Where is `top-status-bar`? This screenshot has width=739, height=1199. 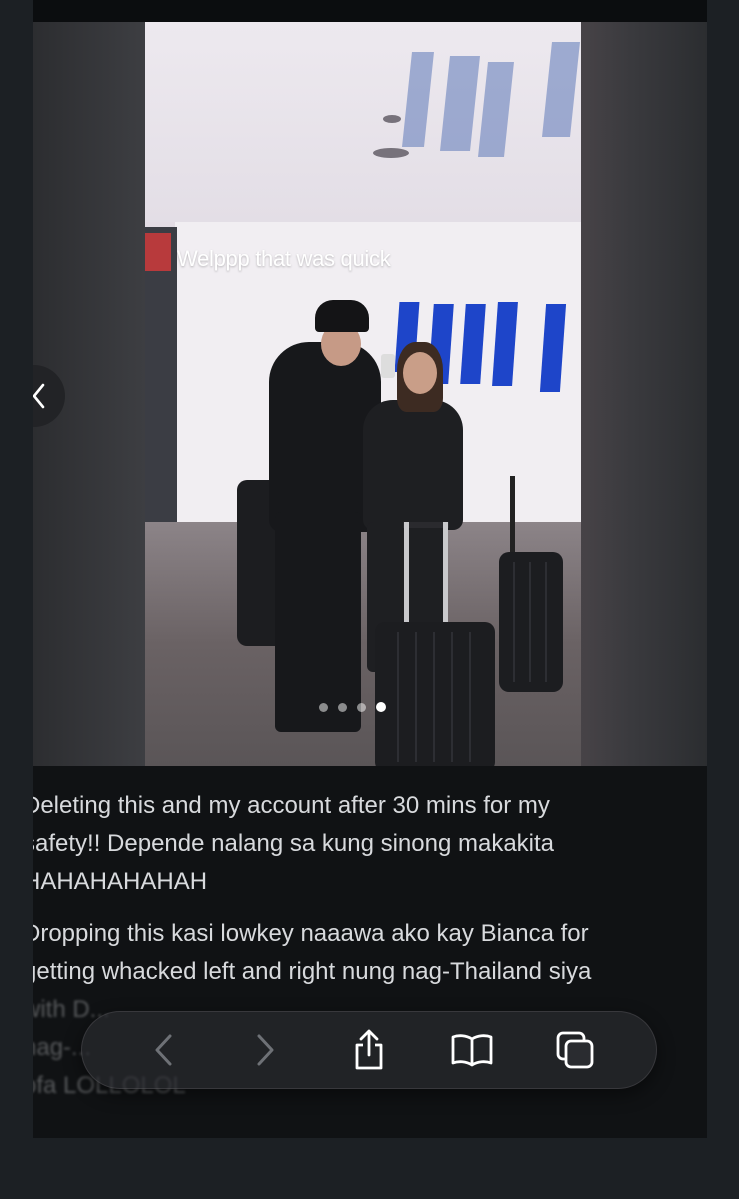
top-status-bar is located at coordinates (370, 11).